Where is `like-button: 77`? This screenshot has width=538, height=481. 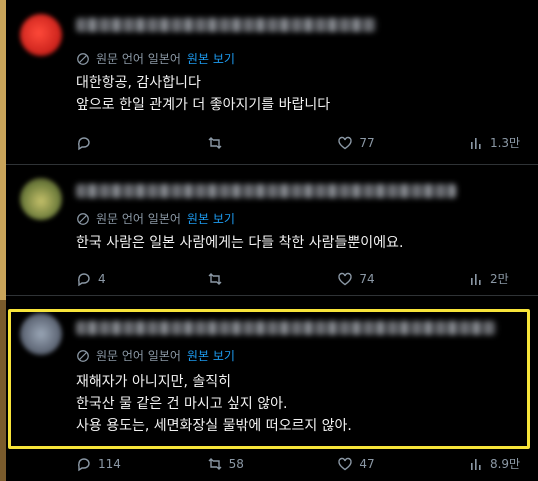
like-button: 77 is located at coordinates (367, 142).